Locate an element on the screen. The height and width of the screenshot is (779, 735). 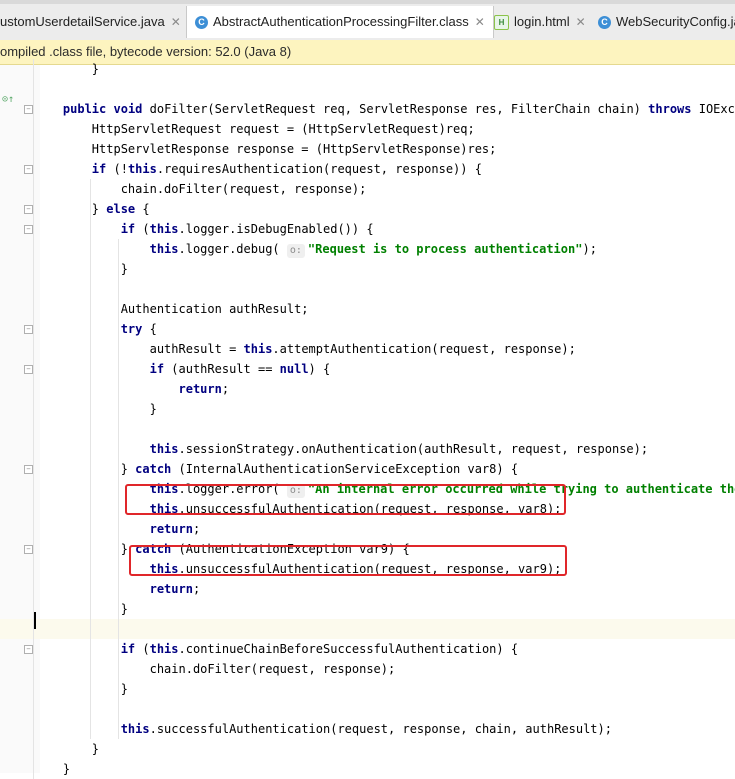
tab-custom-userdetail-service: ustomUserdetailService.java ✕ is located at coordinates (90, 22).